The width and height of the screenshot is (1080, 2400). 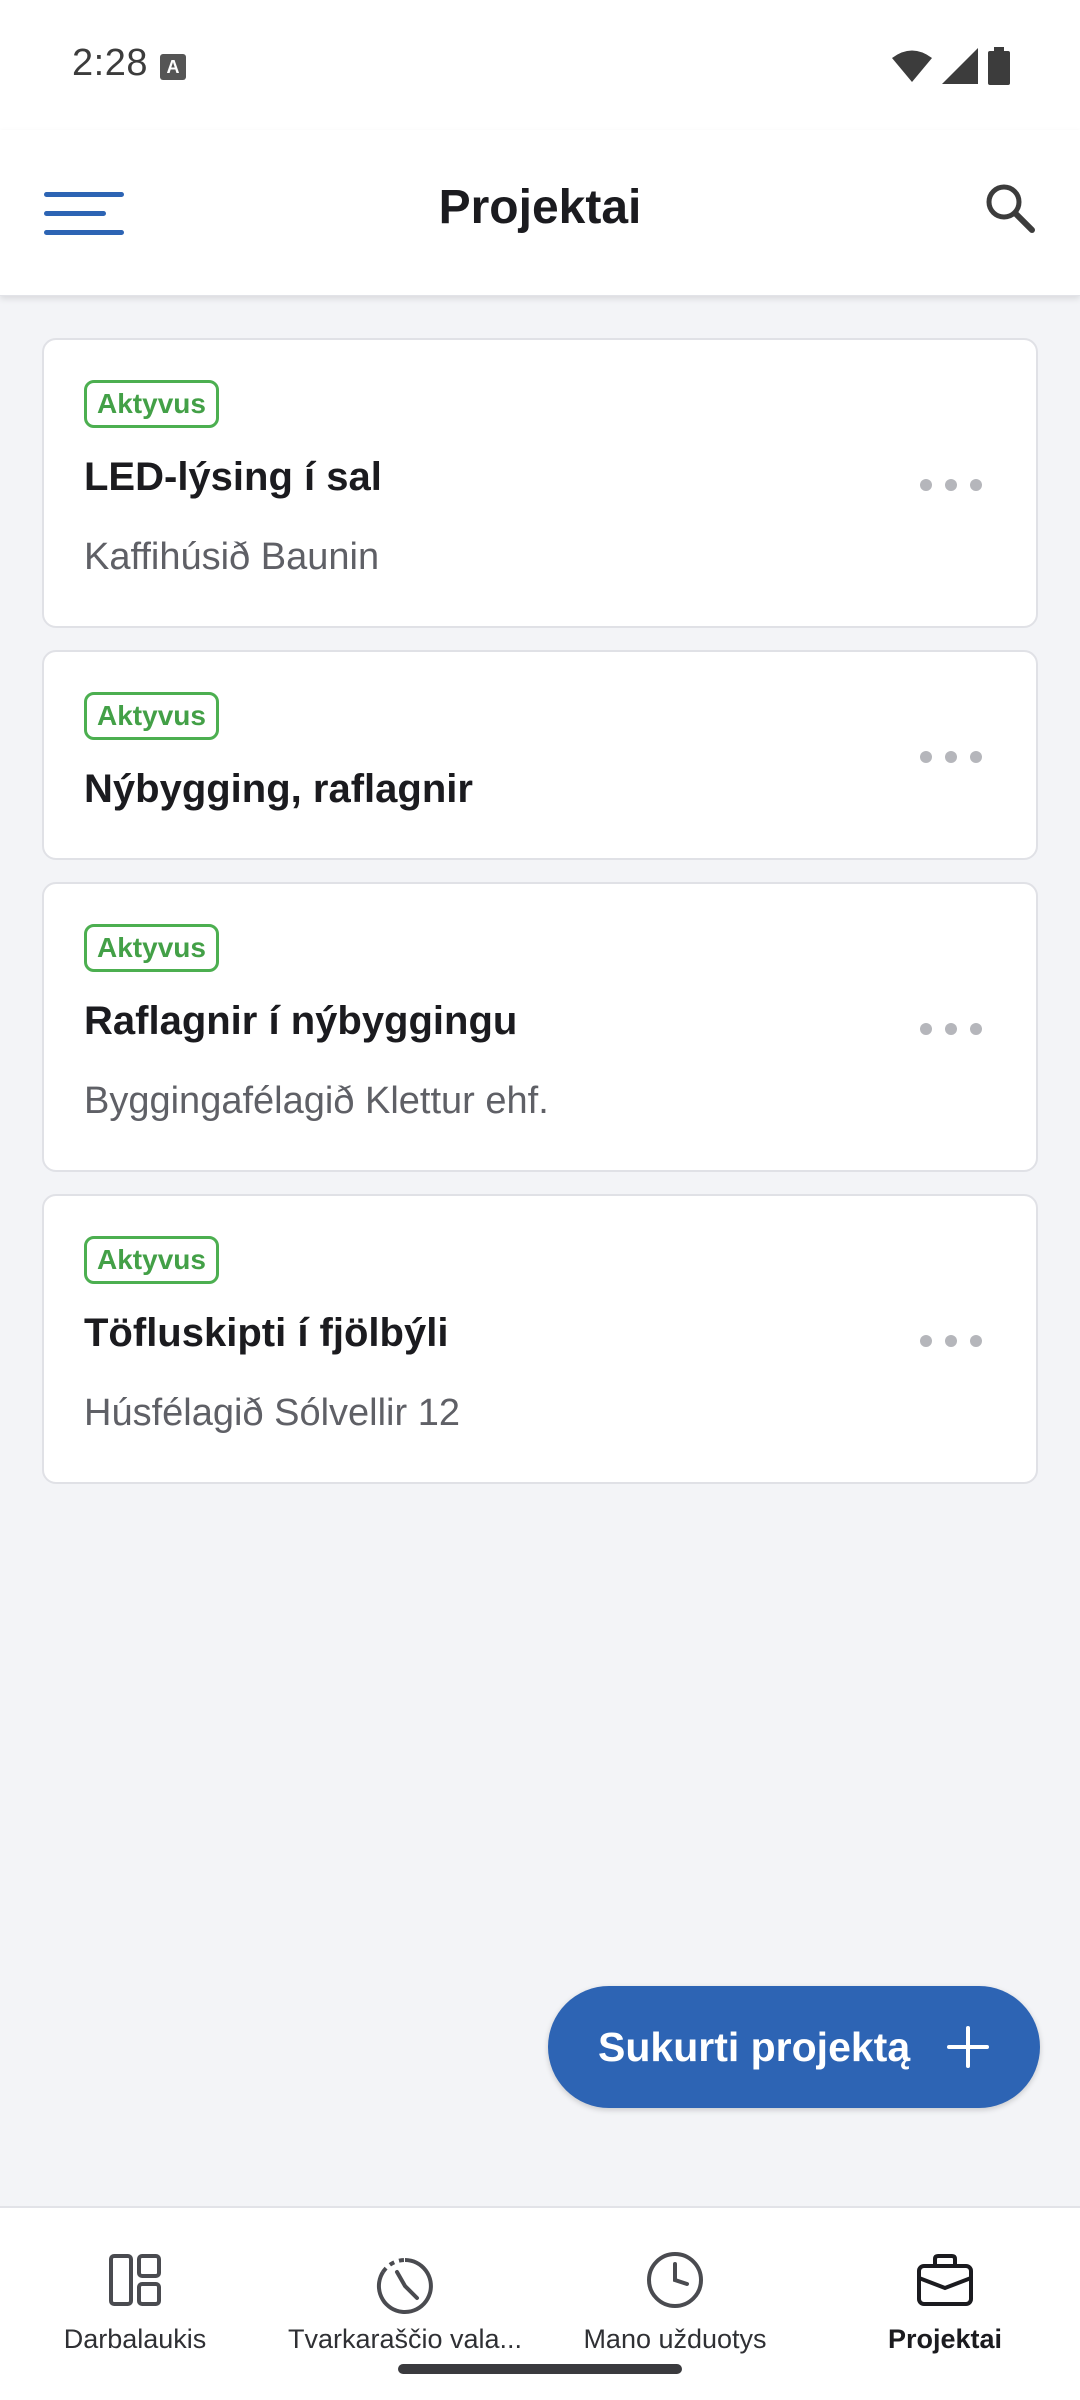 I want to click on page-title: Projektai, so click(x=540, y=207).